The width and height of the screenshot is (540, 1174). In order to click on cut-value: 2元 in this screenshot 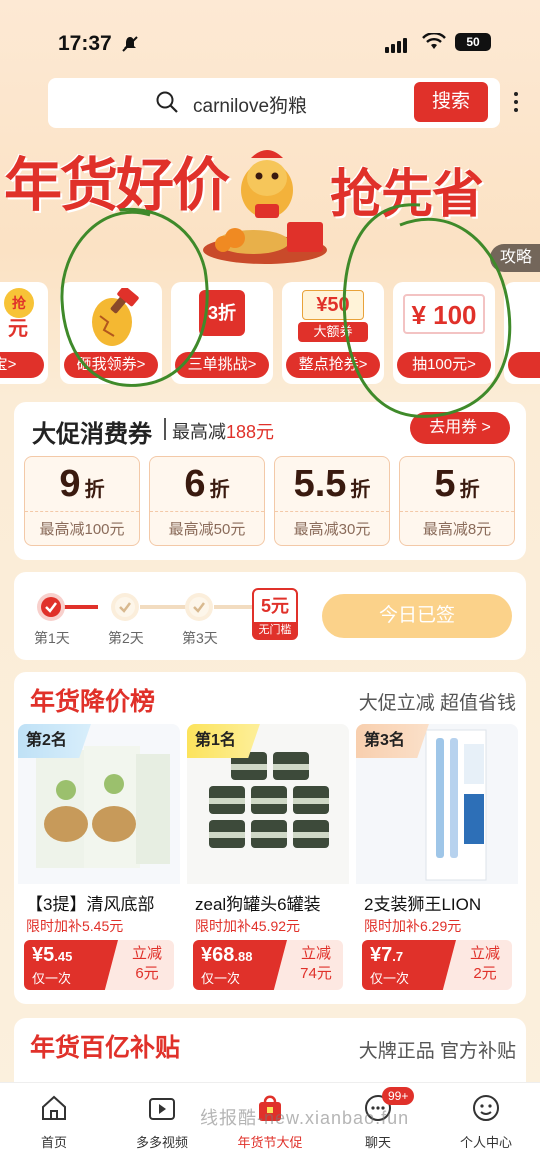, I will do `click(485, 973)`.